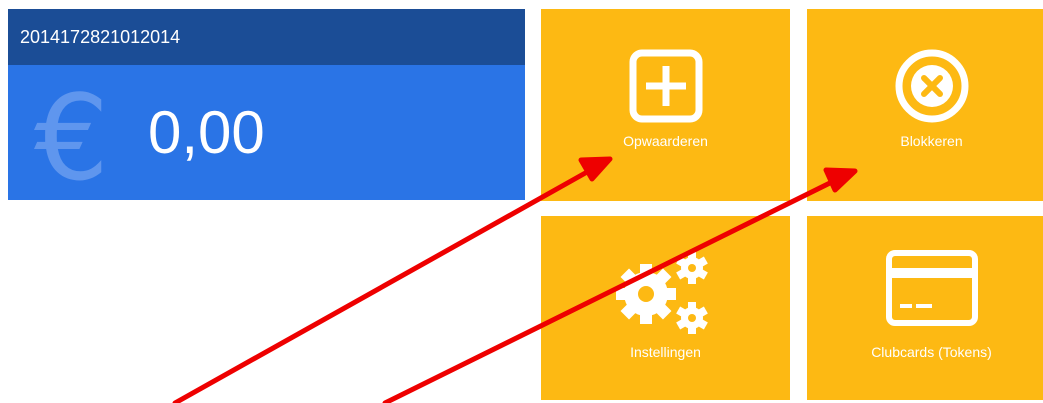  What do you see at coordinates (665, 296) in the screenshot?
I see `gears-icon` at bounding box center [665, 296].